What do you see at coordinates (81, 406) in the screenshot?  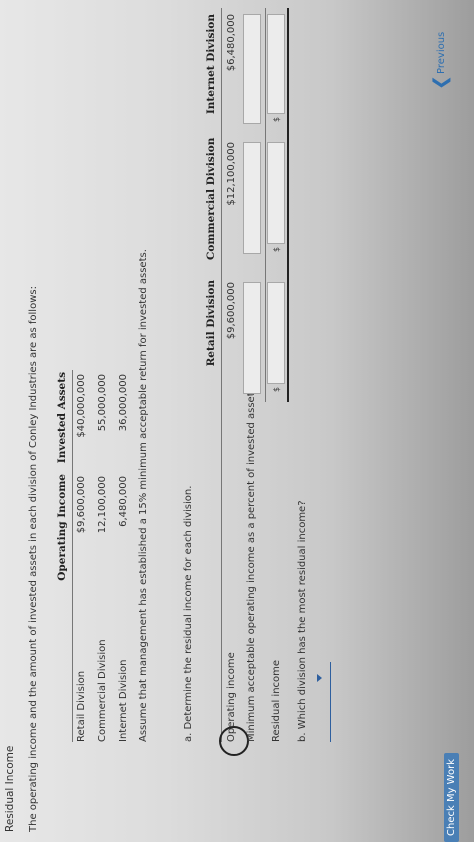 I see `retail-assets: $40,000,000` at bounding box center [81, 406].